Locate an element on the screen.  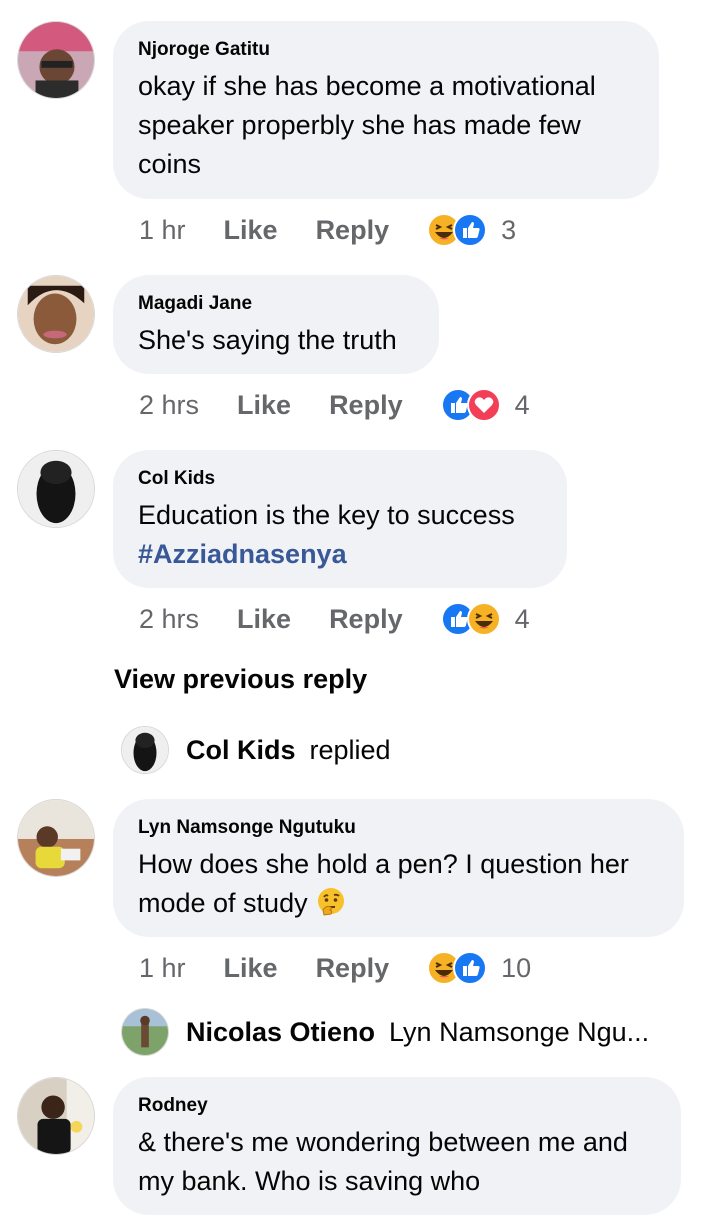
reply-author: Col Kids is located at coordinates (241, 749).